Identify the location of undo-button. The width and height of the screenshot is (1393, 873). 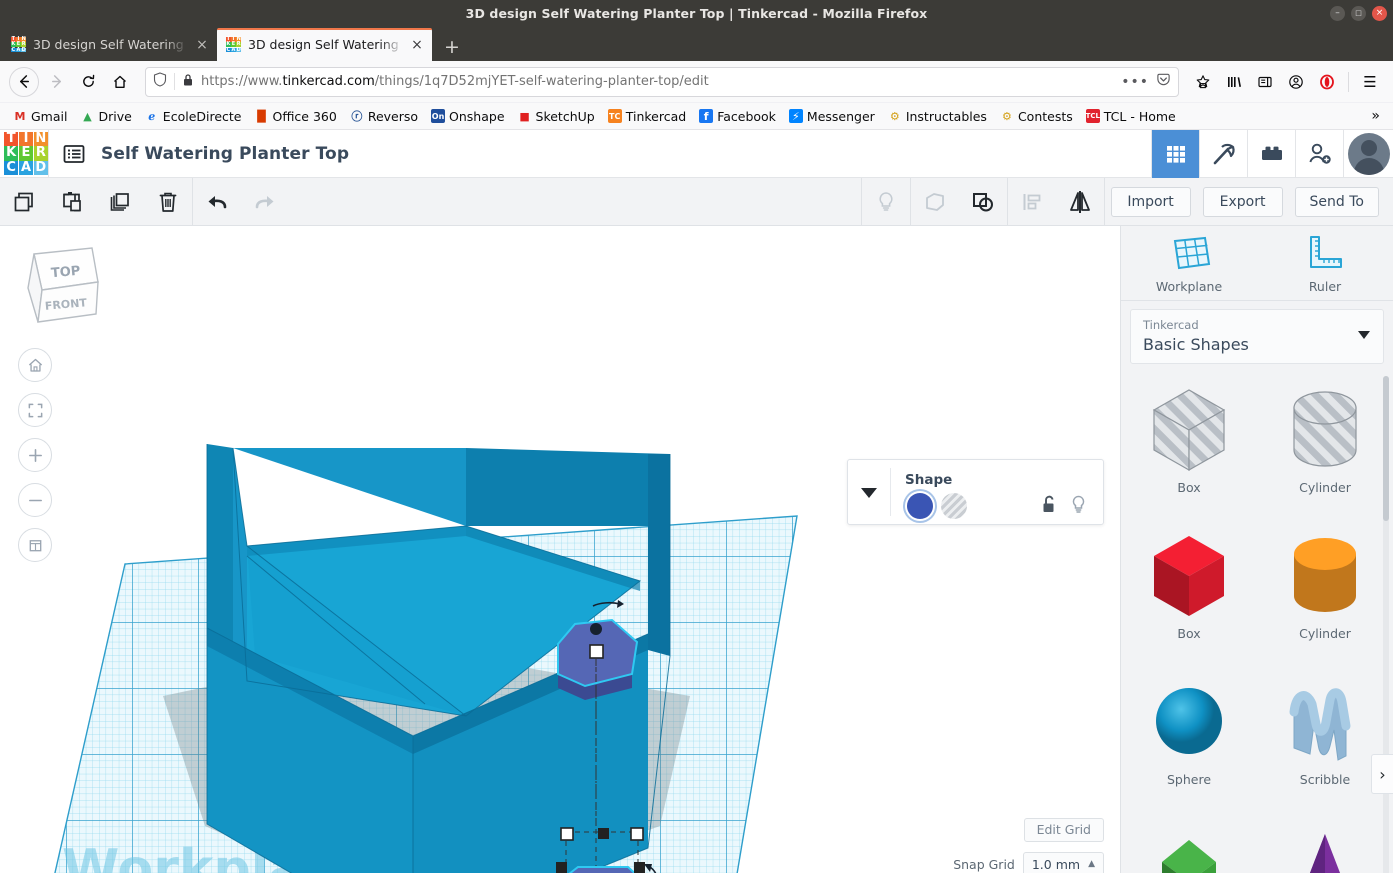
(217, 202).